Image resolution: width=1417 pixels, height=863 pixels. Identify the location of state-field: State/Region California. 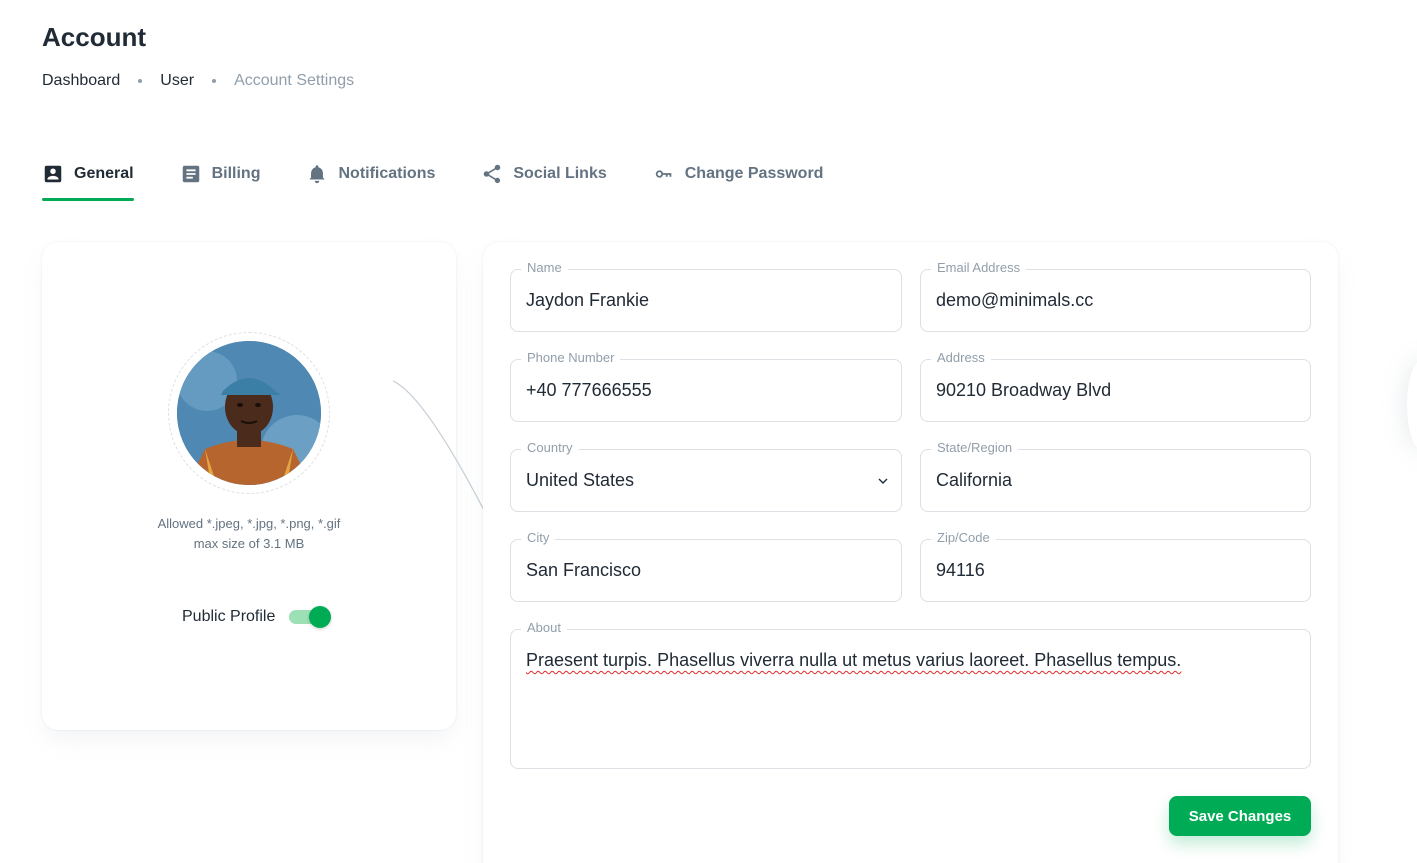
(1115, 476).